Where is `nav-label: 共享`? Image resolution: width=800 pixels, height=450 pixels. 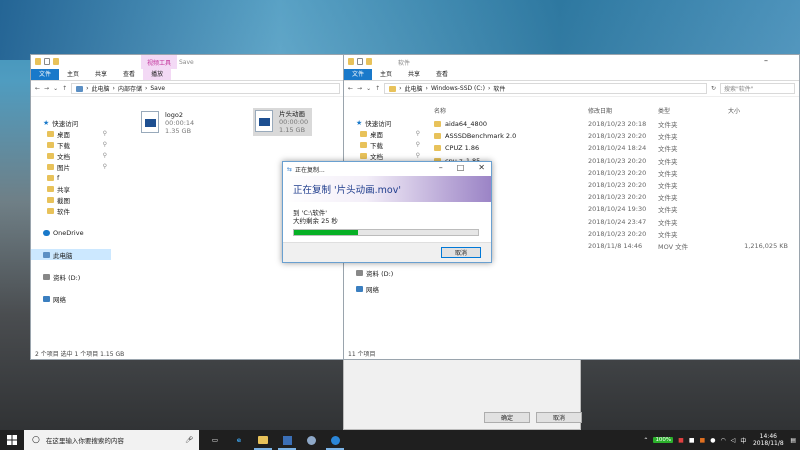 nav-label: 共享 is located at coordinates (63, 189).